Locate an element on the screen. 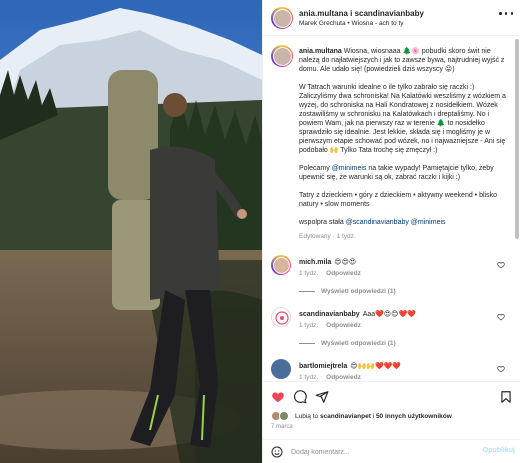 This screenshot has height=463, width=520. comment-line: scandinavianbaby Aaa❤️😍😊❤️❤️ is located at coordinates (389, 314).